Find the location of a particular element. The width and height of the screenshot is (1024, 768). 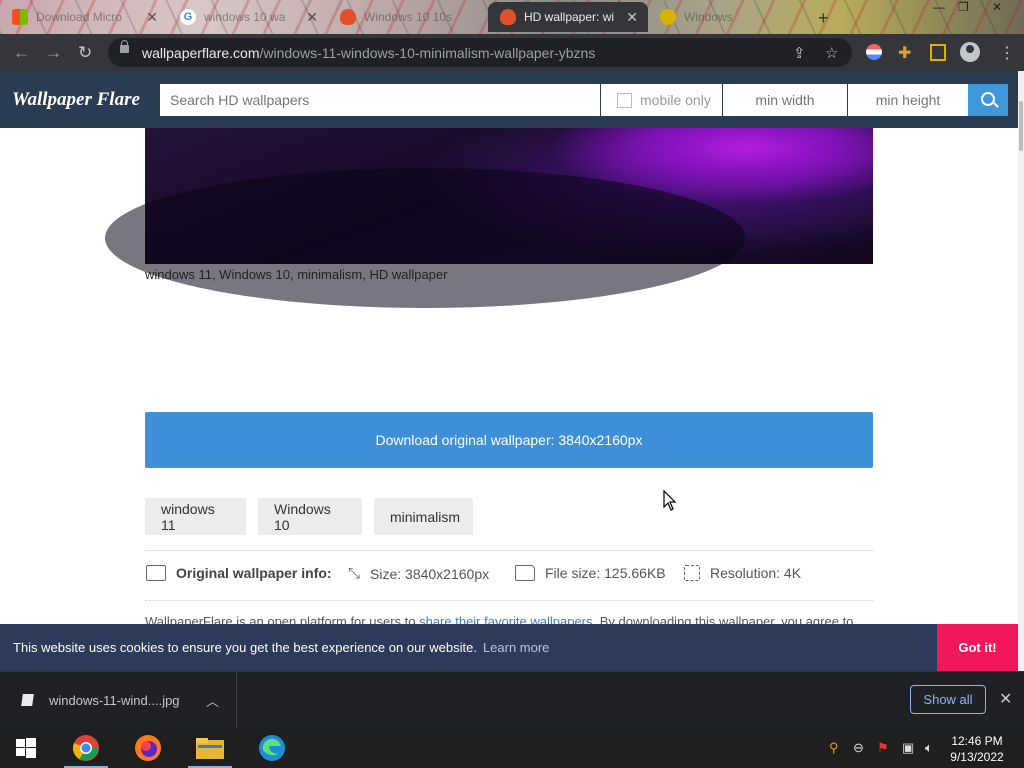

tab-hd-wallpaper: HD wallpaper: wi ✕ is located at coordinates (568, 17).